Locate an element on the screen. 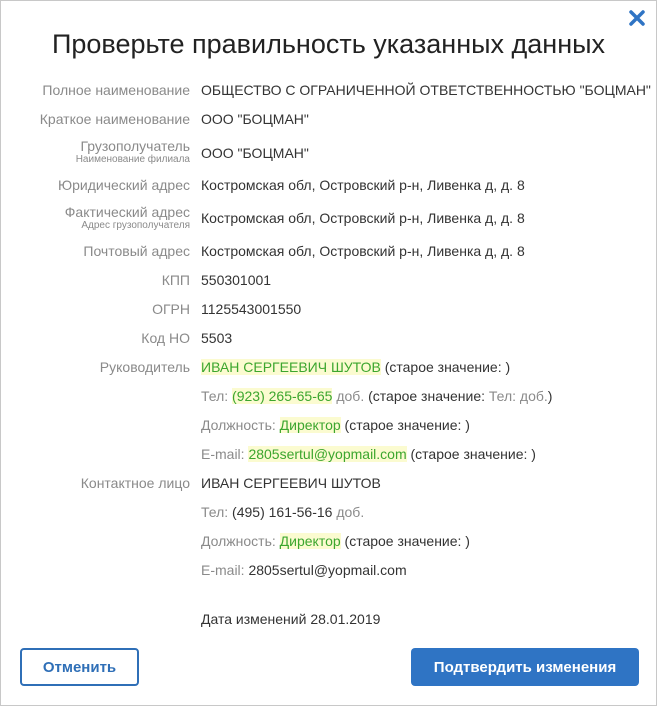 This screenshot has height=706, width=657. manager-position-value: Директор is located at coordinates (310, 425).